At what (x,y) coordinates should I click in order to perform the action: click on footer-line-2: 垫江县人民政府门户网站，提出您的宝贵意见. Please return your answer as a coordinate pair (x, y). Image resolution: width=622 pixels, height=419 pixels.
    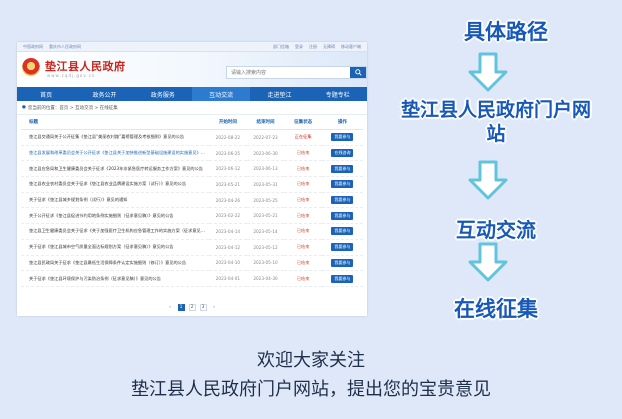
    Looking at the image, I should click on (311, 389).